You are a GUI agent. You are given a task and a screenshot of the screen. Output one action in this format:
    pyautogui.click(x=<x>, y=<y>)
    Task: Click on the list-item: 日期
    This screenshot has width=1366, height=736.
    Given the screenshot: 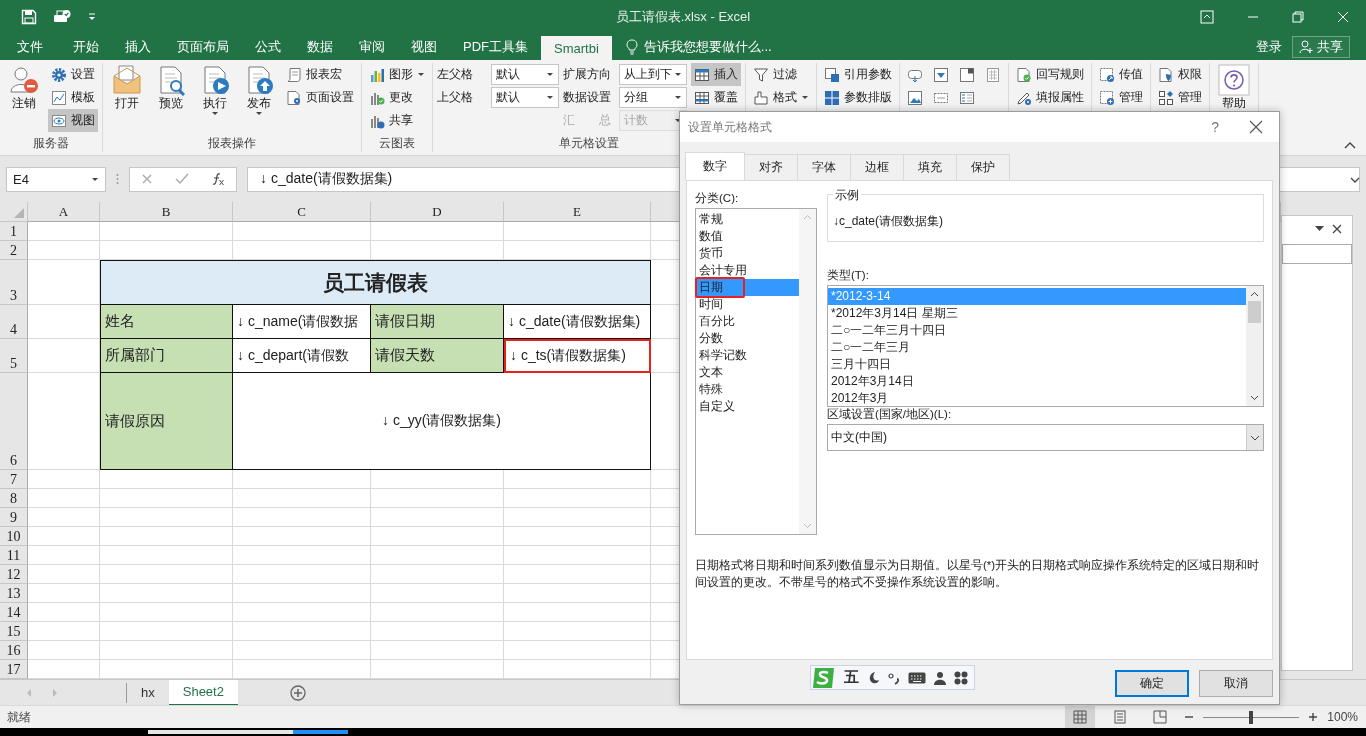 What is the action you would take?
    pyautogui.click(x=747, y=287)
    